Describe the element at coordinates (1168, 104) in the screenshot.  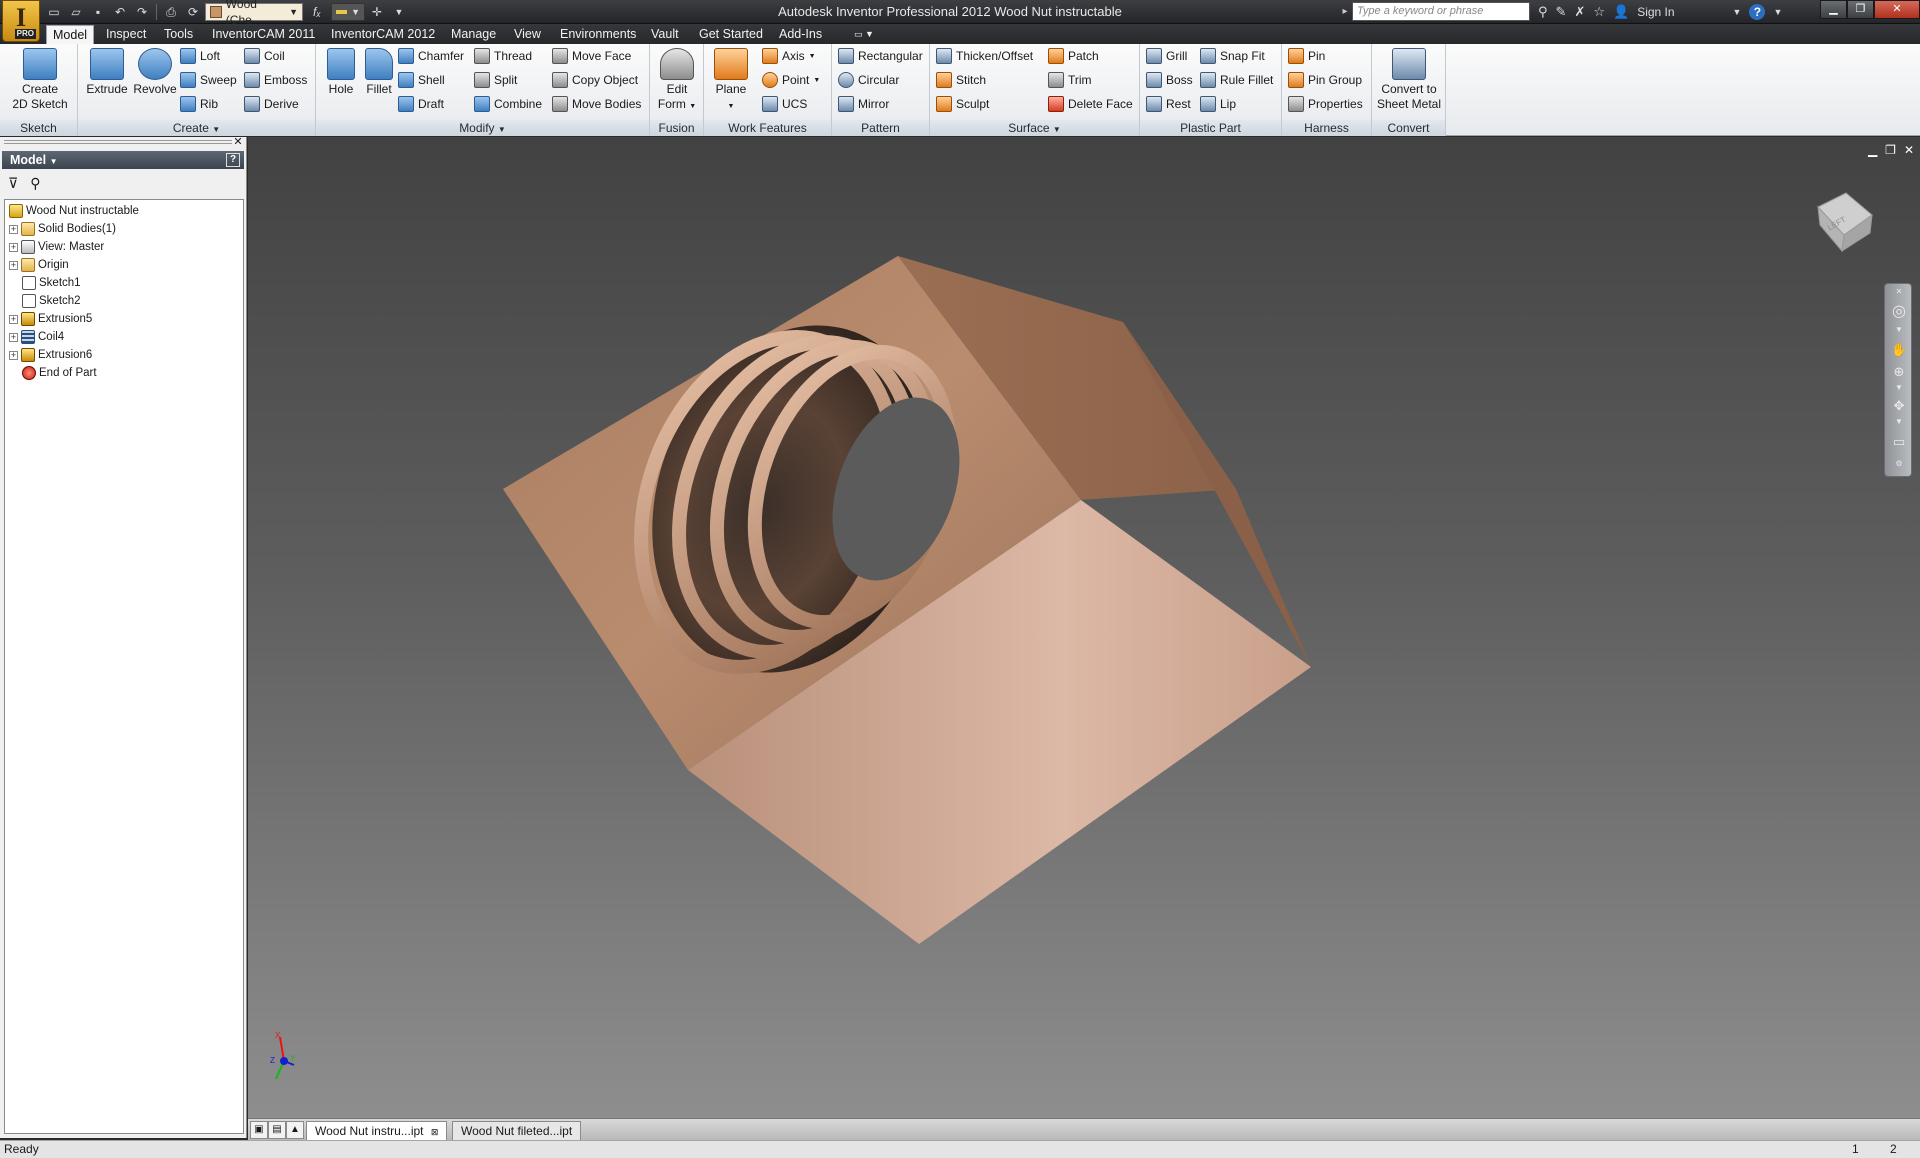
I see `rest-button: Rest` at that location.